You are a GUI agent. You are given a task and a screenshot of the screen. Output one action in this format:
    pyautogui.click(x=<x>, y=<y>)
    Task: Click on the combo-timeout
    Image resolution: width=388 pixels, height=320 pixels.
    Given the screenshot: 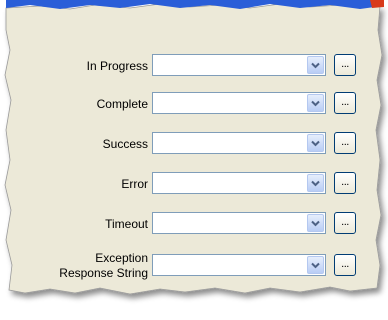 What is the action you would take?
    pyautogui.click(x=239, y=223)
    